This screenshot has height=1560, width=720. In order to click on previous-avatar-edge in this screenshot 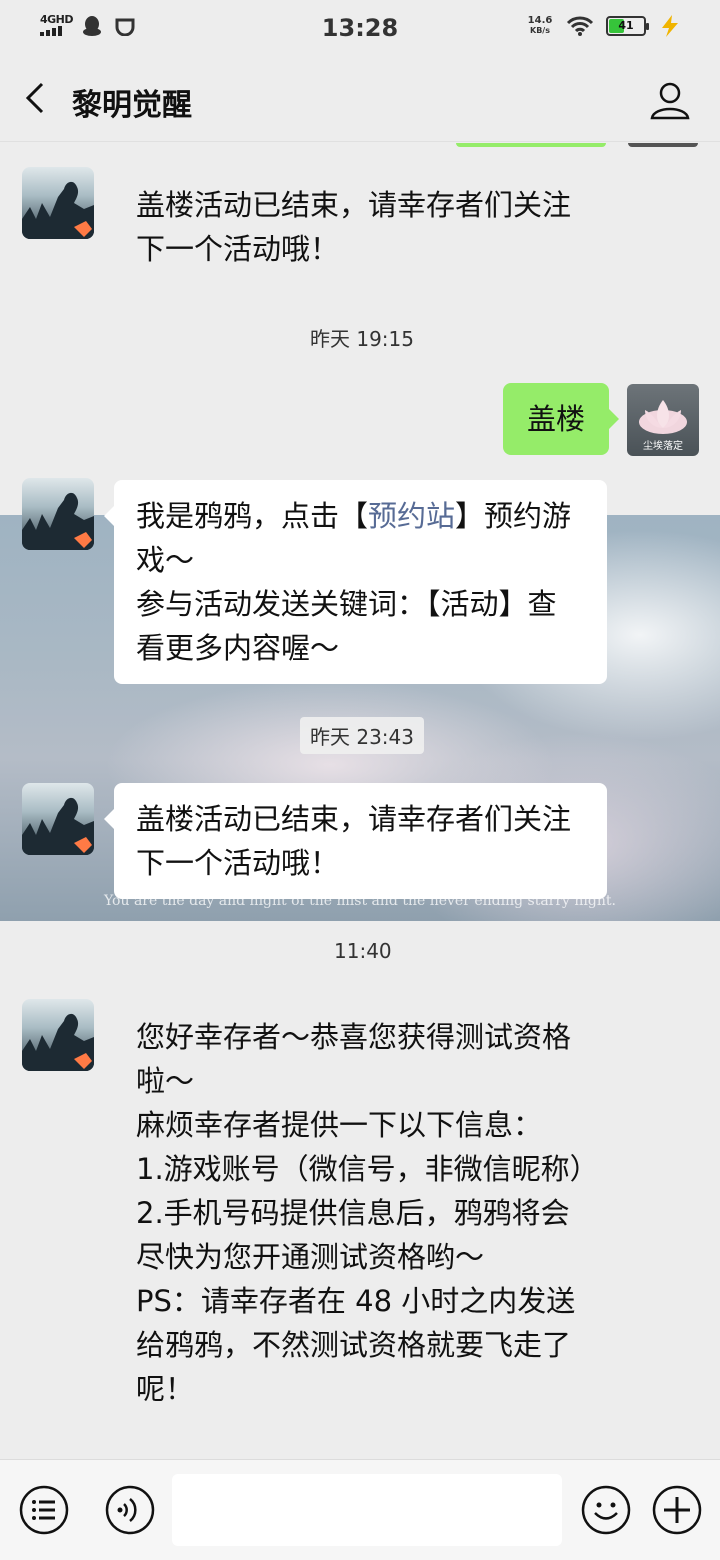, I will do `click(663, 145)`.